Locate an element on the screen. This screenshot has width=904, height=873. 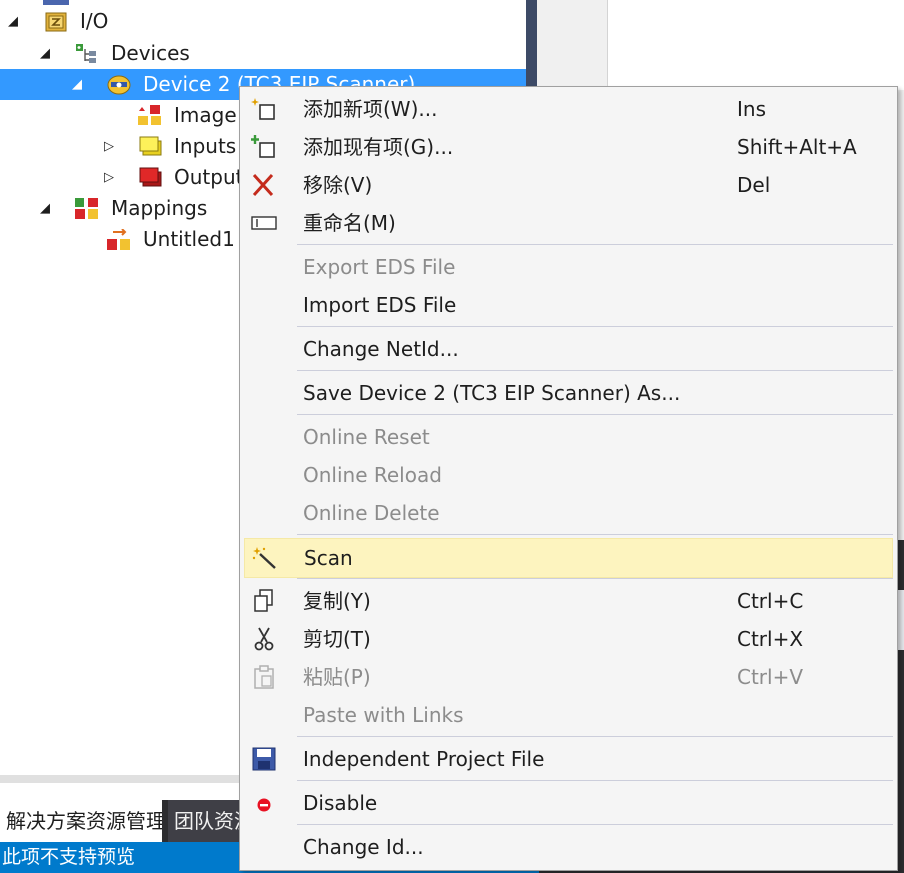
eip-scanner-device-icon is located at coordinates (119, 85).